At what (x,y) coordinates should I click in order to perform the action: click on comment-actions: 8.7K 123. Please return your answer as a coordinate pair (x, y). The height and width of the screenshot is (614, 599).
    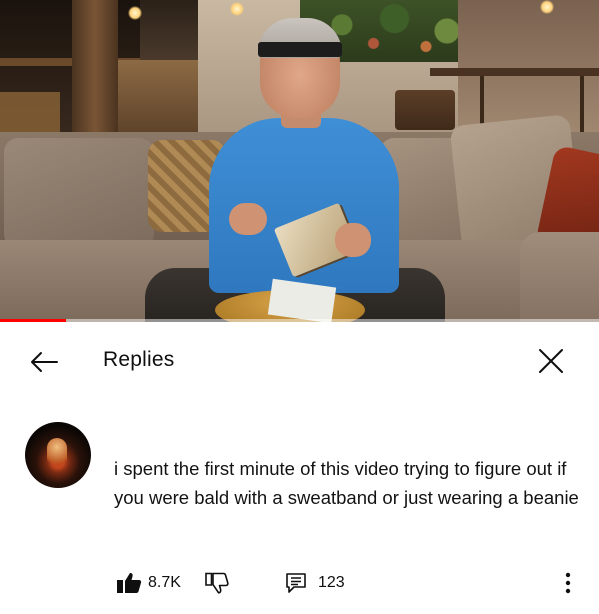
    Looking at the image, I should click on (299, 583).